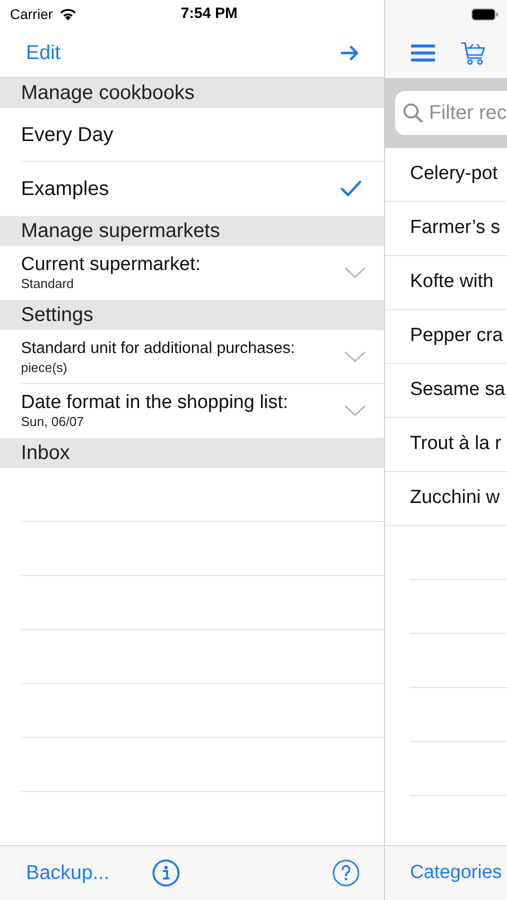  Describe the element at coordinates (456, 336) in the screenshot. I see `recipe-name: Pepper cra` at that location.